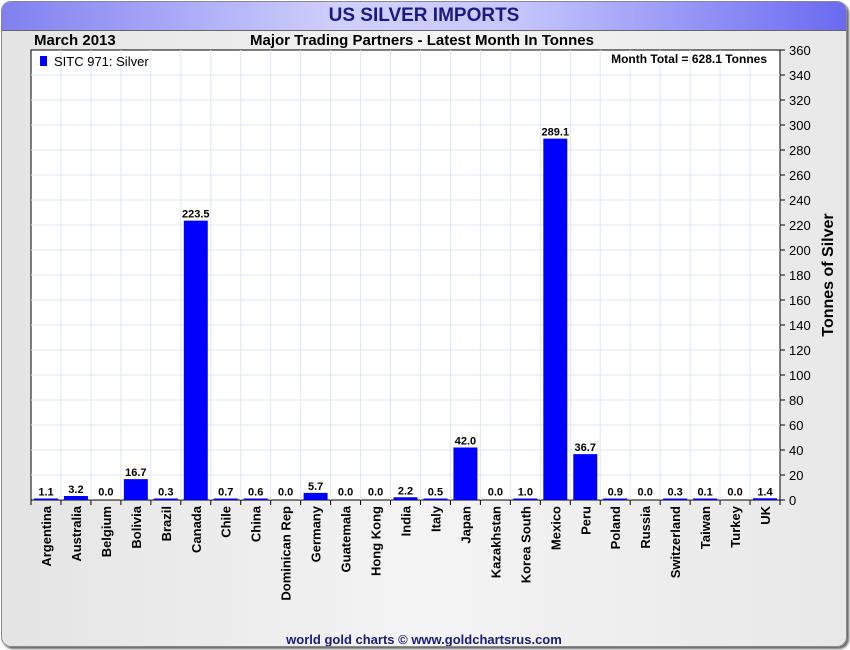 The width and height of the screenshot is (850, 650). What do you see at coordinates (796, 450) in the screenshot?
I see `y-tick-label: 40` at bounding box center [796, 450].